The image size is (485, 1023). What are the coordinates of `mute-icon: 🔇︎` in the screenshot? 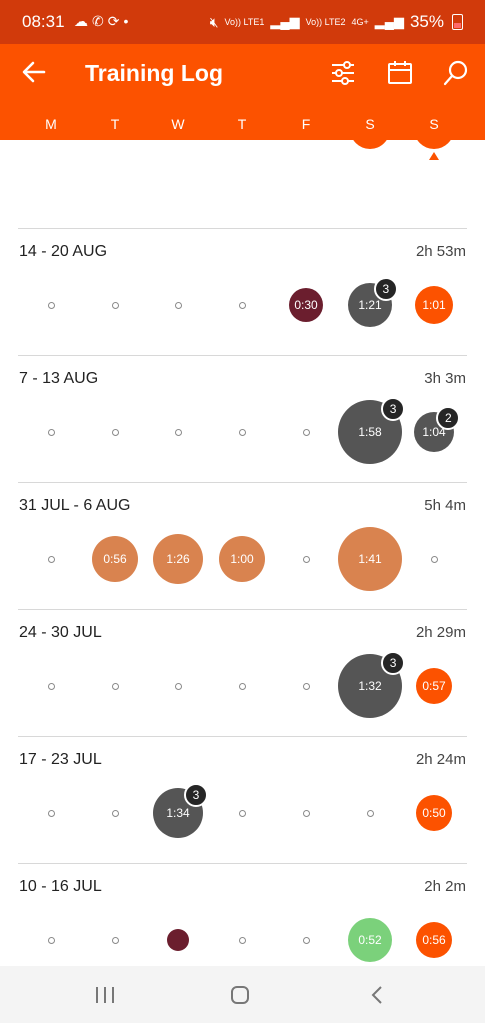 It's located at (214, 21).